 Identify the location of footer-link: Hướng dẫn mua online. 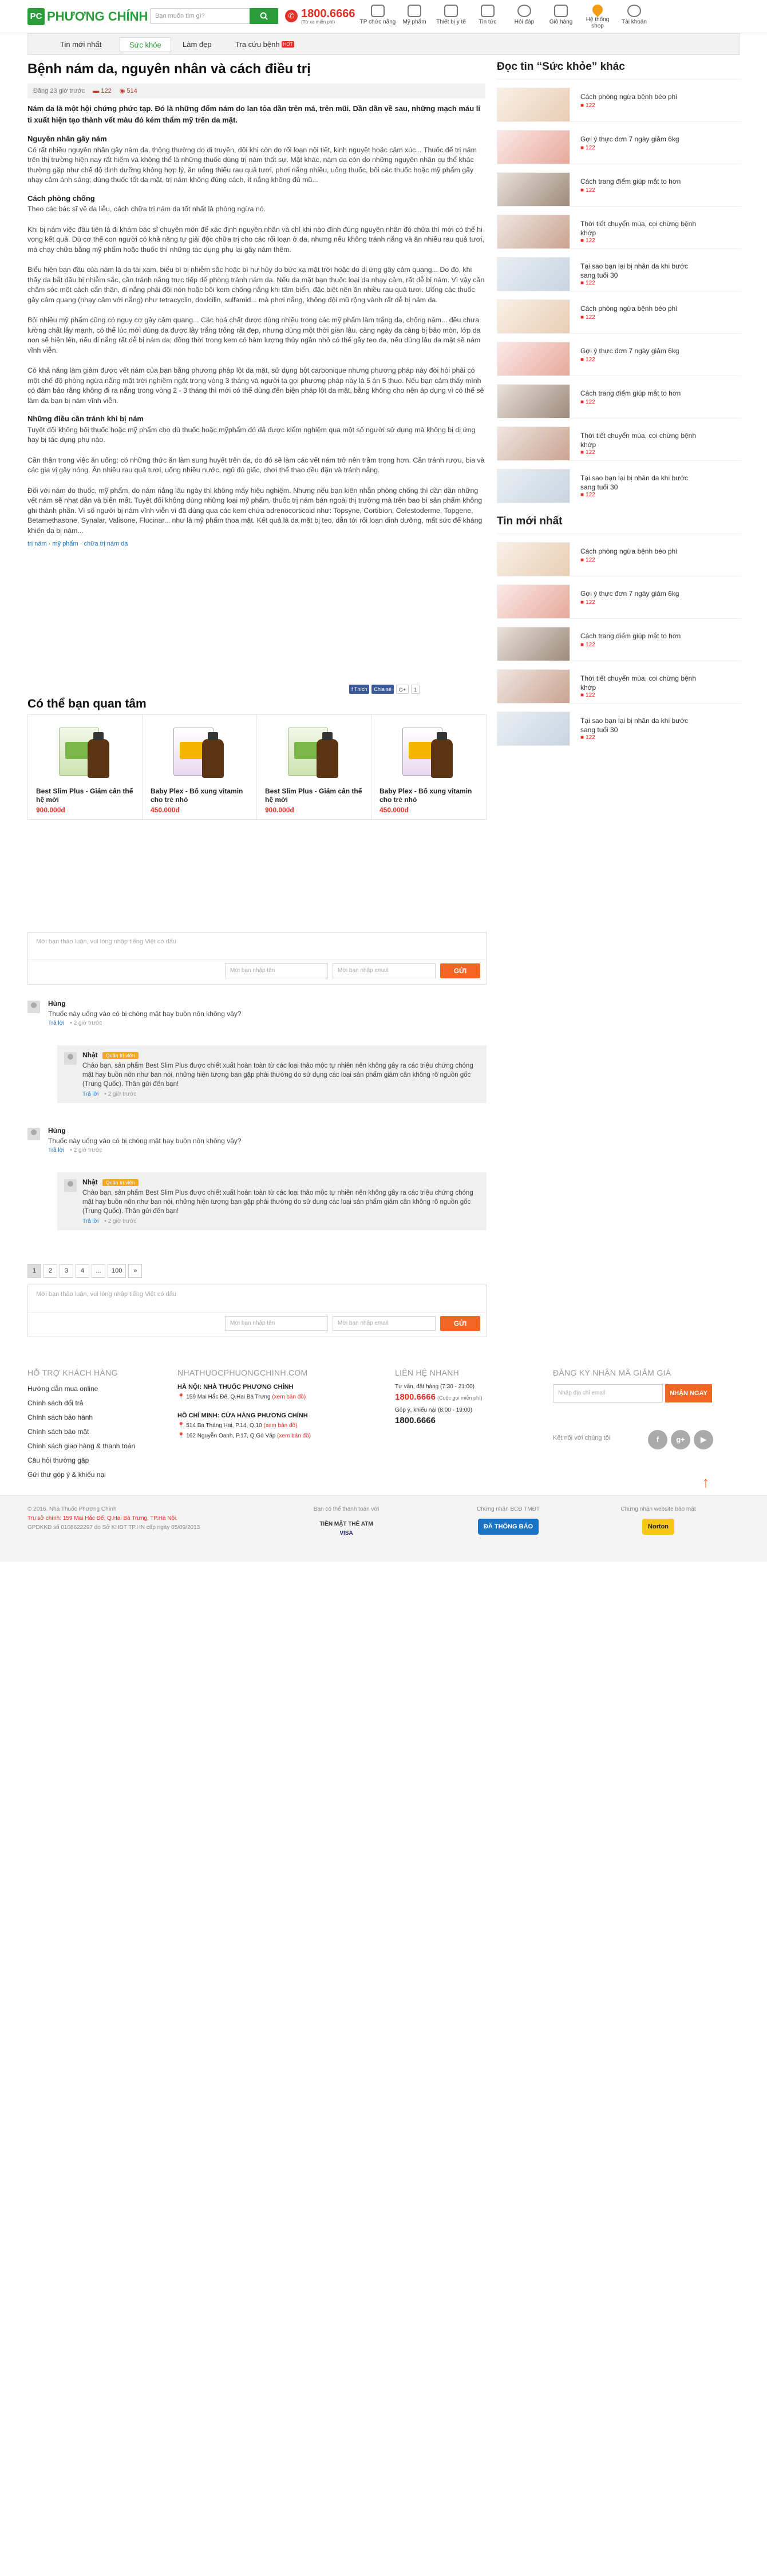
(96, 1389).